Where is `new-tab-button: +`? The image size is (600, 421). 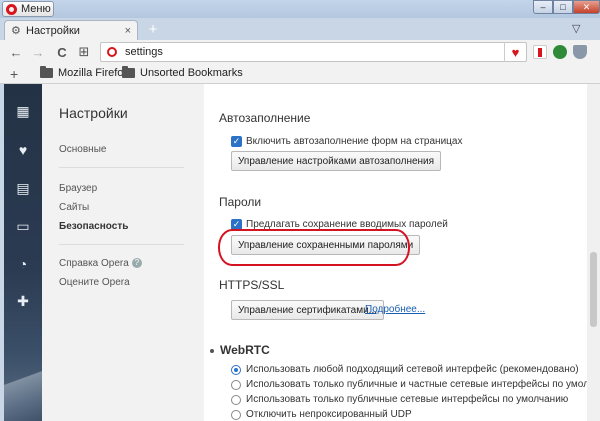
new-tab-button: + is located at coordinates (153, 29).